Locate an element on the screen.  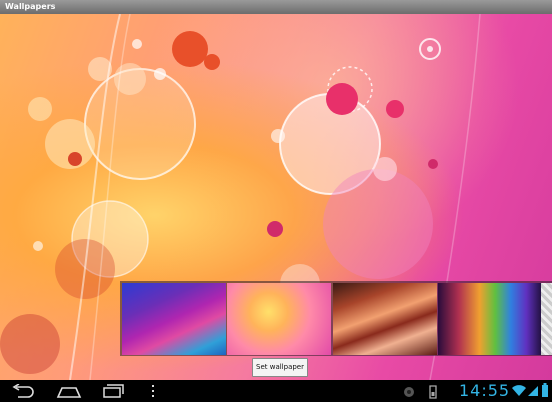
set-wallpaper-button: Set wallpaper is located at coordinates (280, 367).